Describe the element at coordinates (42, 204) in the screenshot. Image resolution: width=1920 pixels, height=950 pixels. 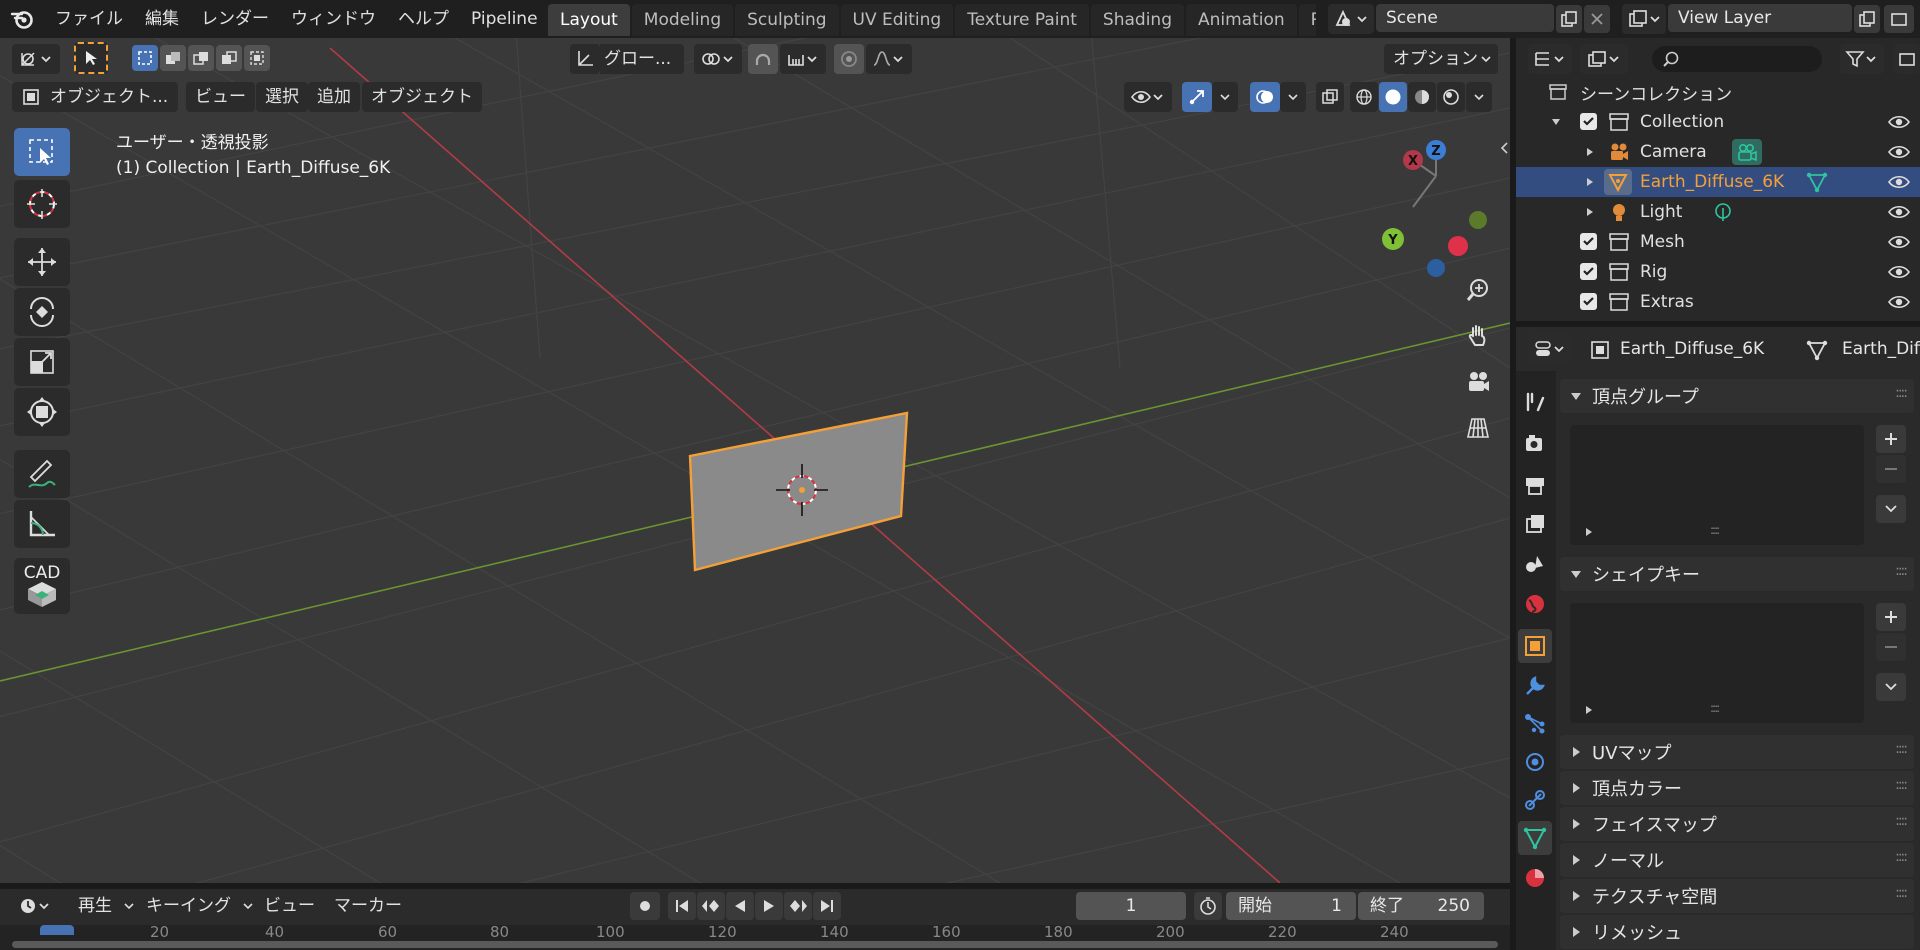
I see `tool-cursor` at that location.